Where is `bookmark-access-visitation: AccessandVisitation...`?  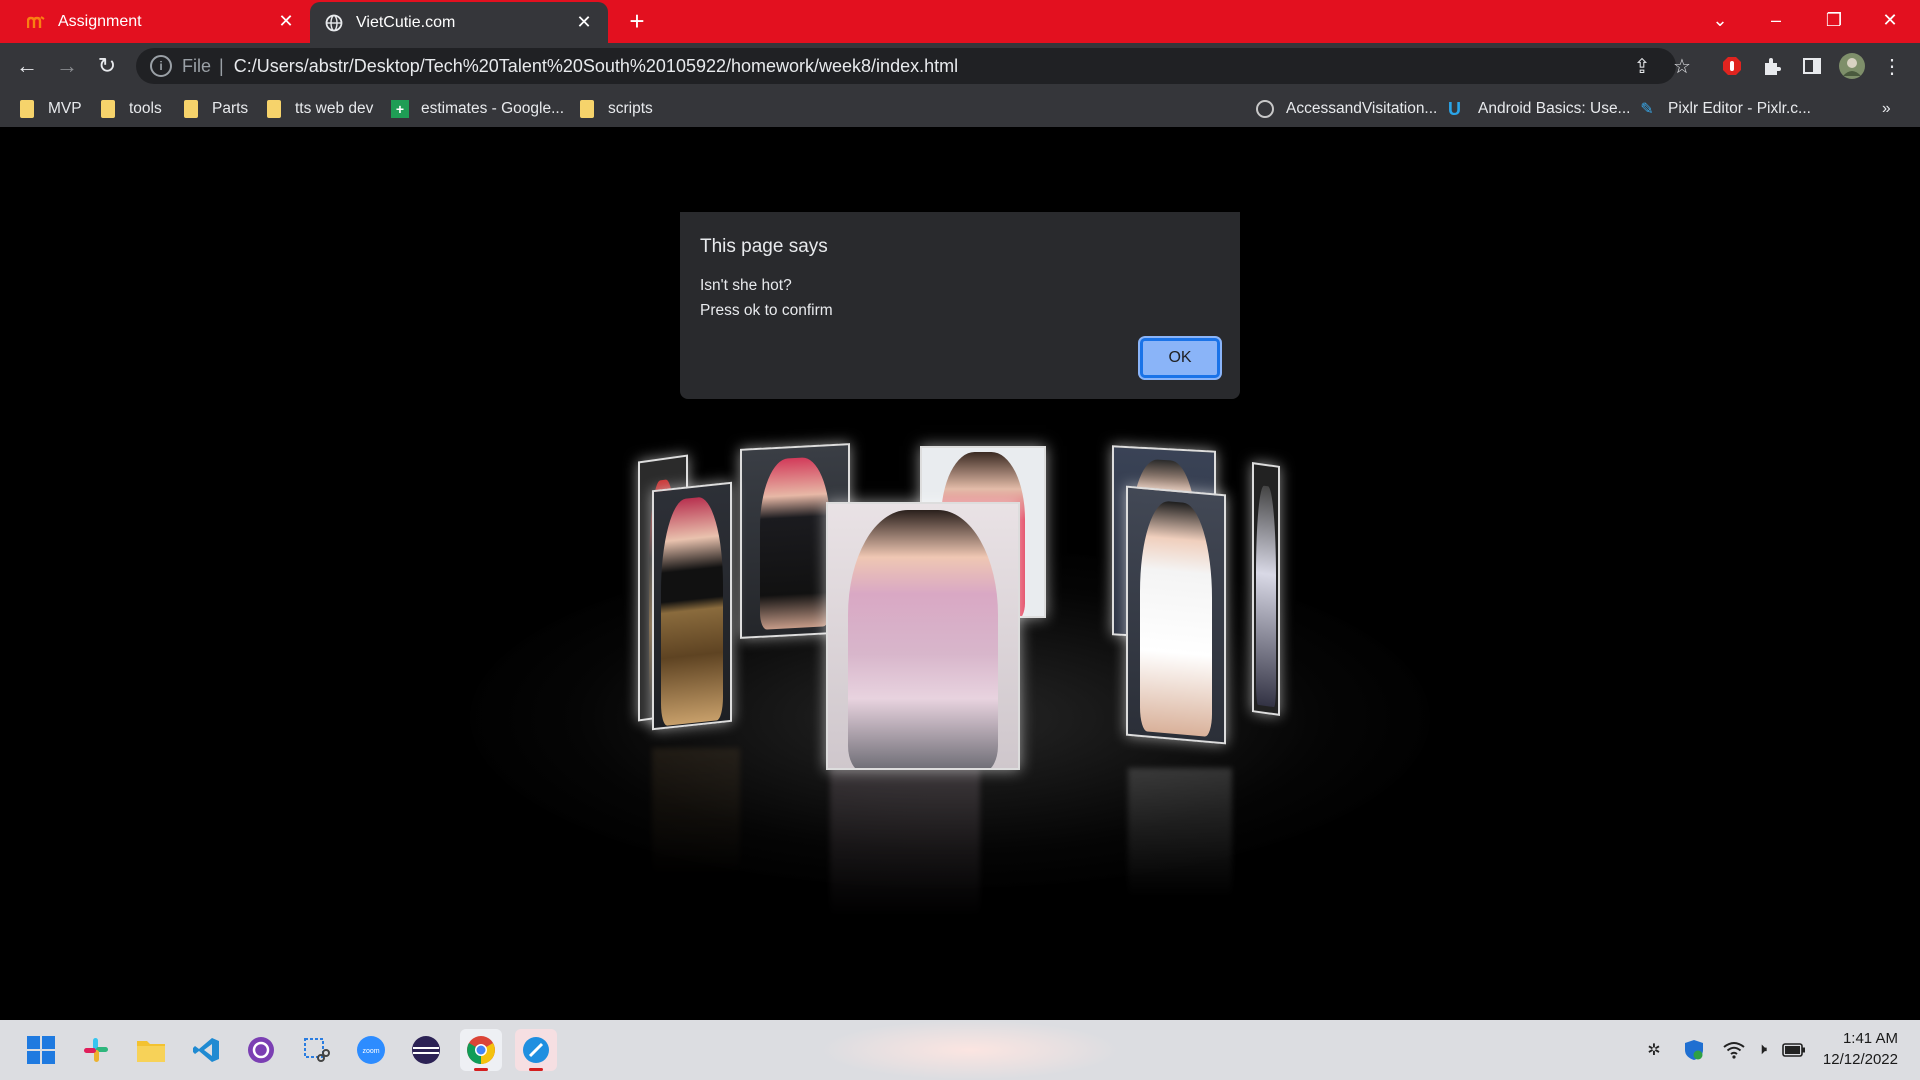 bookmark-access-visitation: AccessandVisitation... is located at coordinates (1346, 109).